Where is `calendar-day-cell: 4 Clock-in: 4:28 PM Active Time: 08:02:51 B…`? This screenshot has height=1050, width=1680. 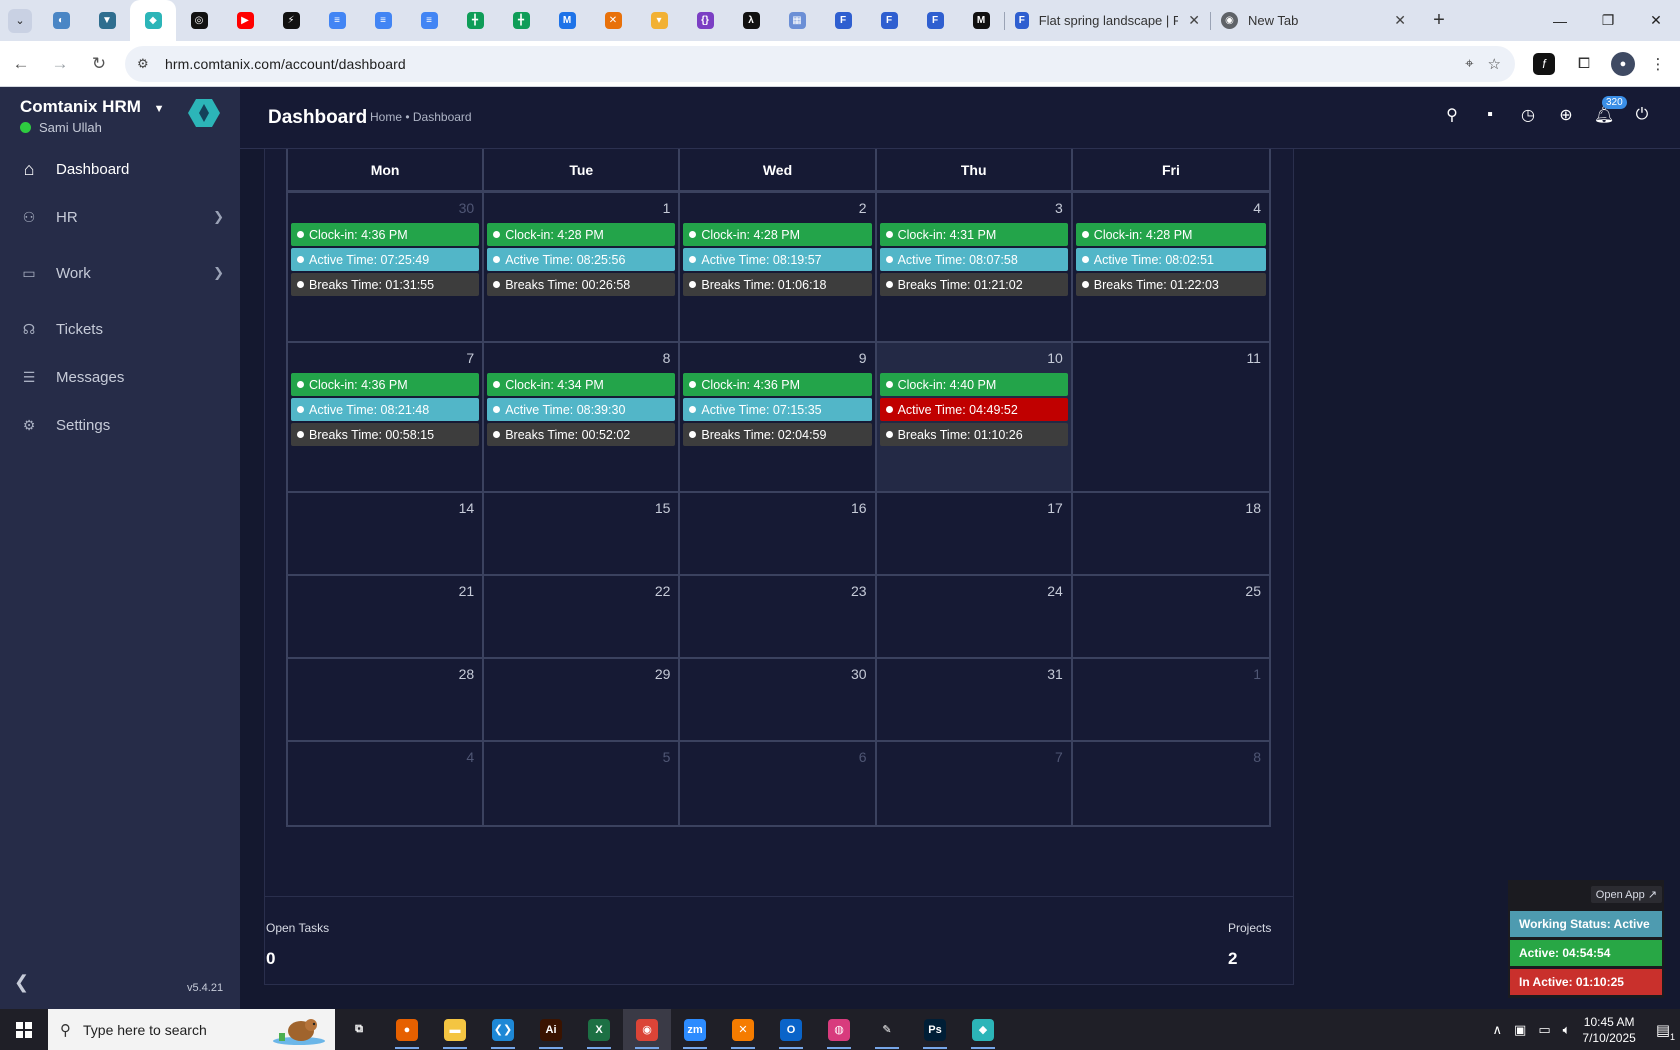
calendar-day-cell: 4 Clock-in: 4:28 PM Active Time: 08:02:51 B… is located at coordinates (1171, 267).